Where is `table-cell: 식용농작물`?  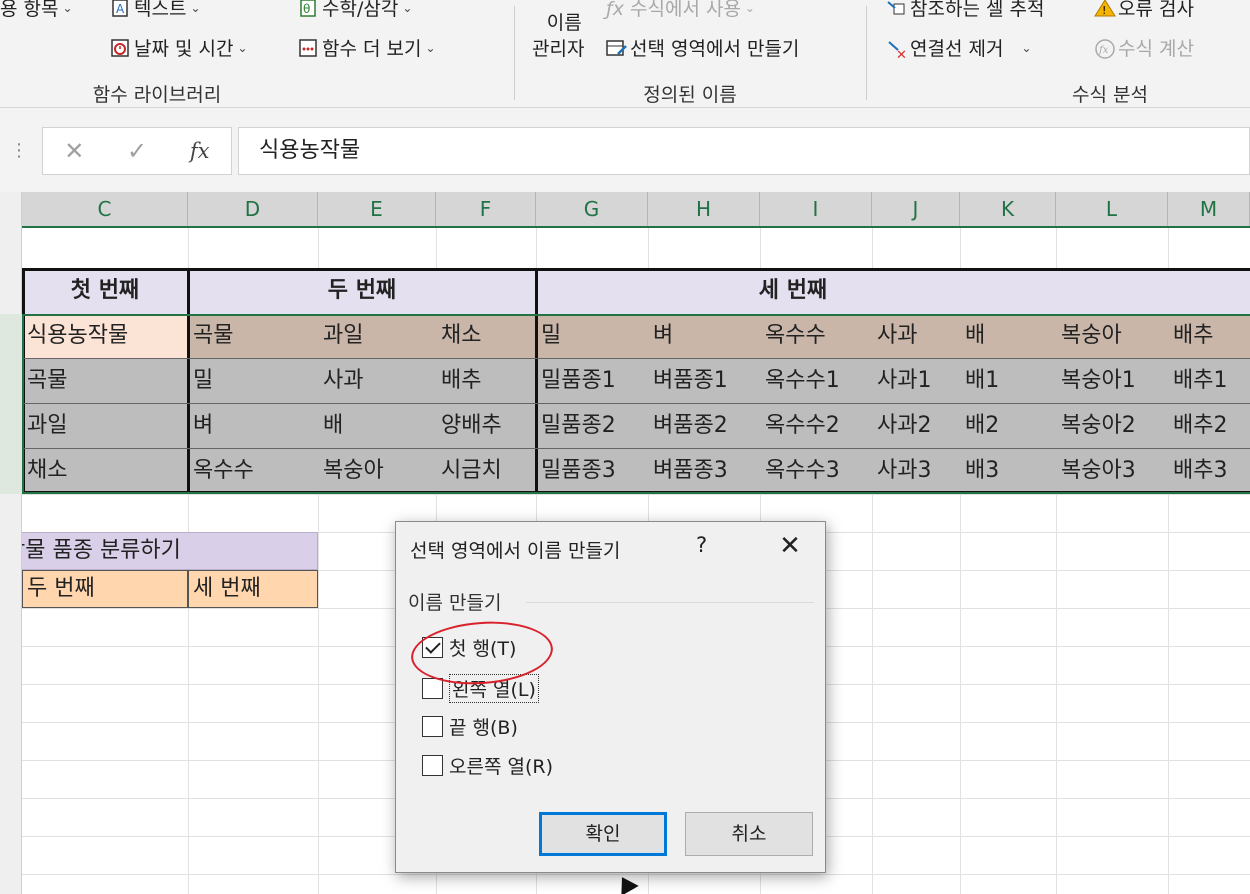
table-cell: 식용농작물 is located at coordinates (105, 336).